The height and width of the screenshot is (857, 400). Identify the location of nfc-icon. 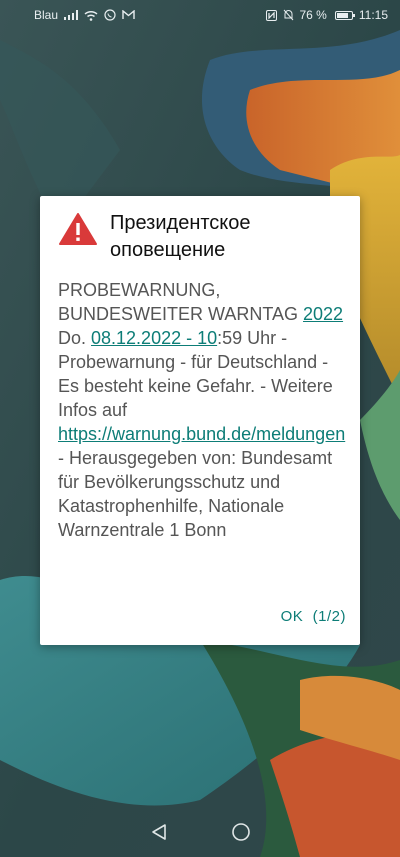
(271, 15).